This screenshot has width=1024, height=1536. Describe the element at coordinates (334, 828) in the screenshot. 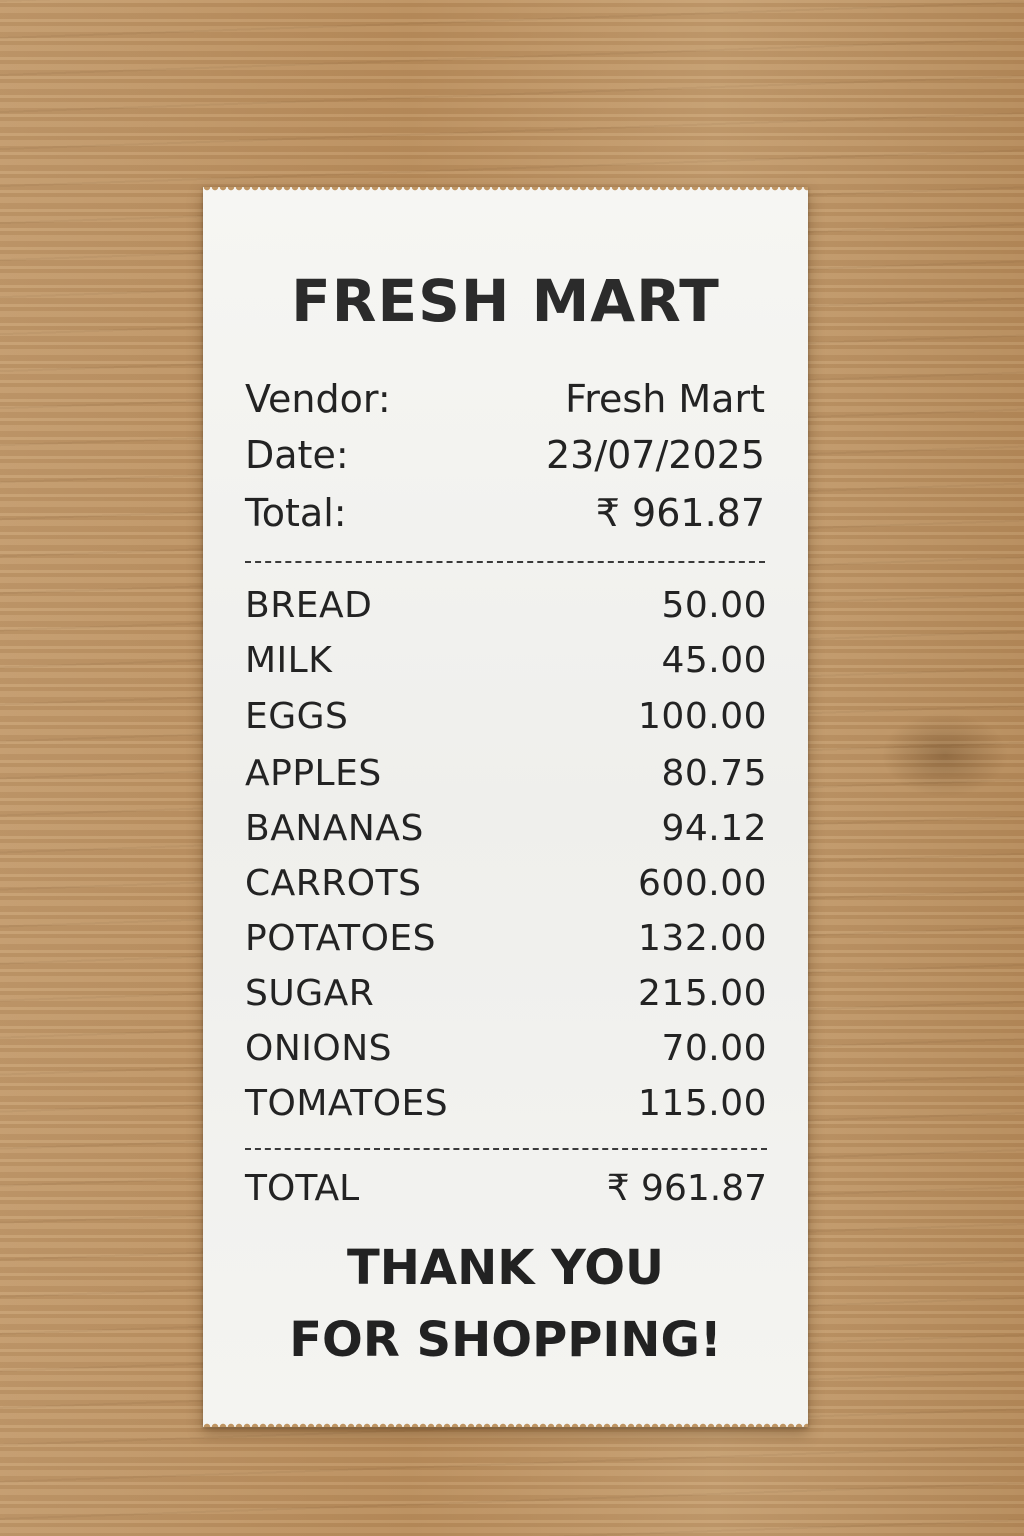

I see `item-name: BANANAS` at that location.